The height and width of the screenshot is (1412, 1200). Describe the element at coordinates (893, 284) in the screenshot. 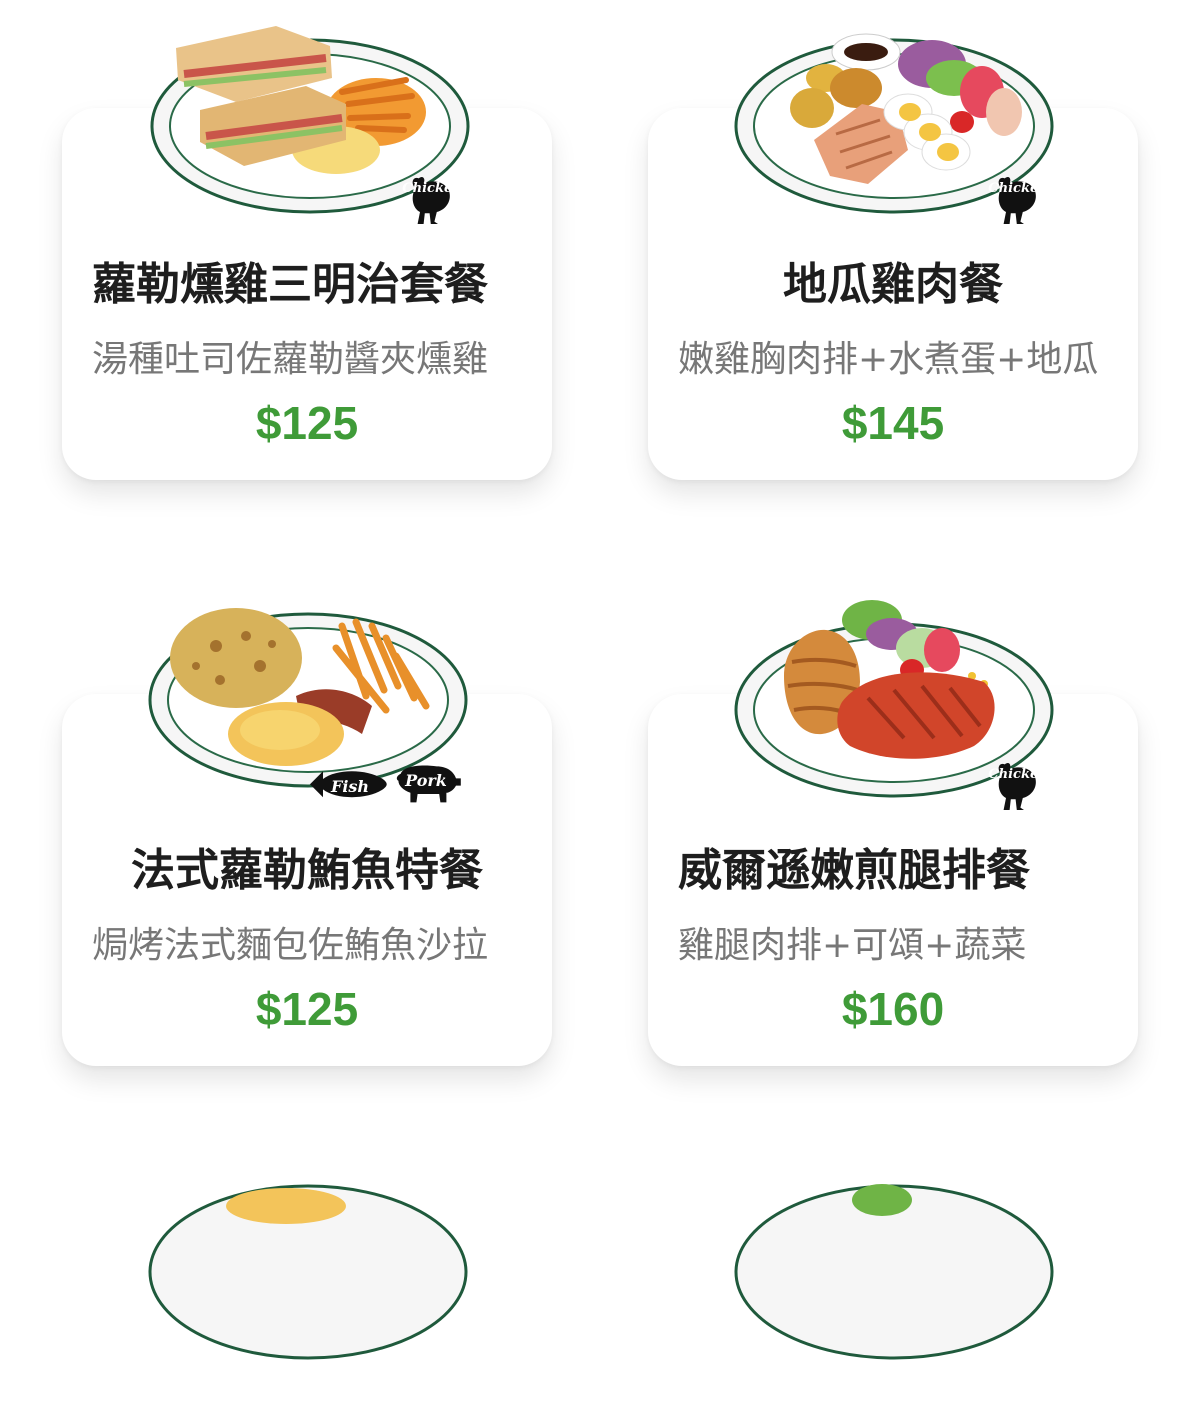

I see `item-name: 地瓜雞肉餐` at that location.